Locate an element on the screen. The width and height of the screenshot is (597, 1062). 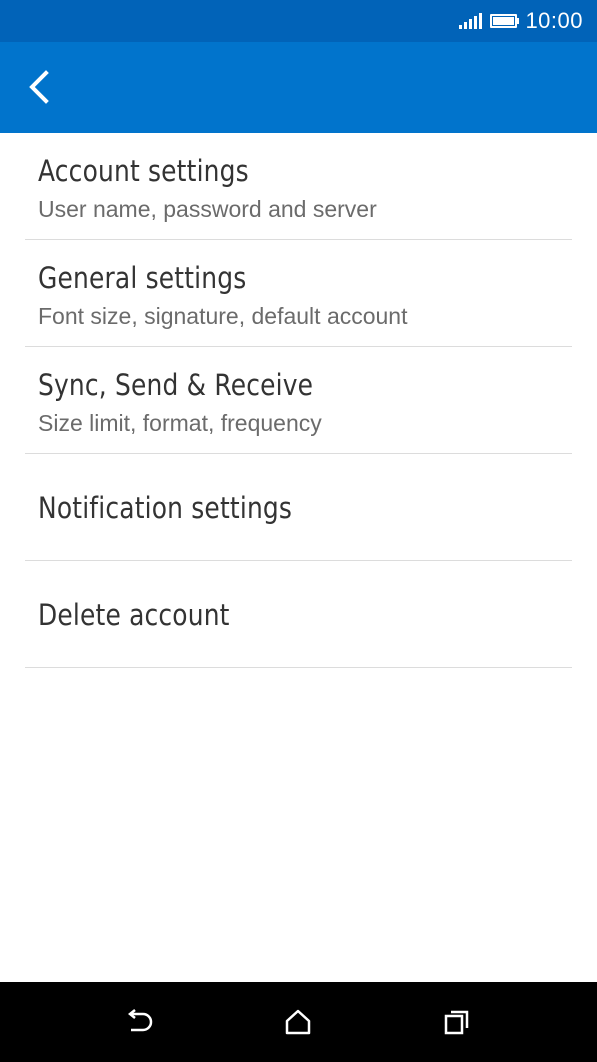
nav-back-button is located at coordinates (139, 1022).